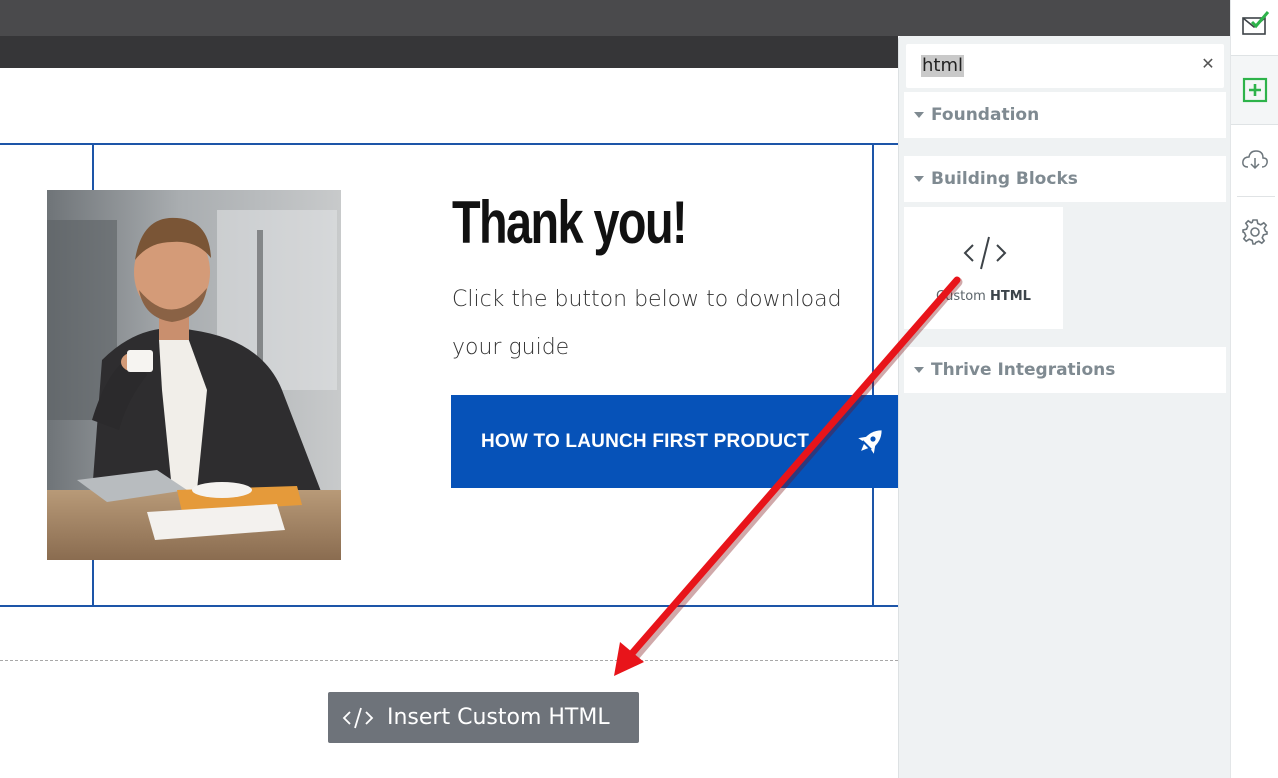 This screenshot has height=778, width=1278. What do you see at coordinates (1254, 160) in the screenshot?
I see `cloud-download-icon` at bounding box center [1254, 160].